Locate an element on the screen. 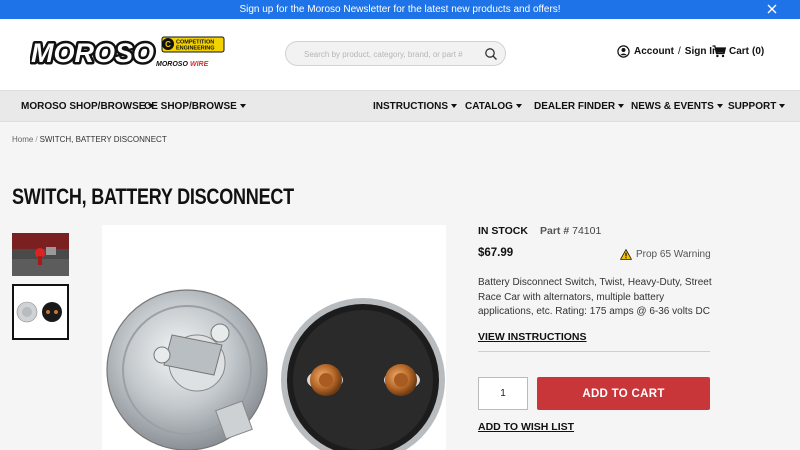  cart-link: Cart (0) is located at coordinates (738, 51).